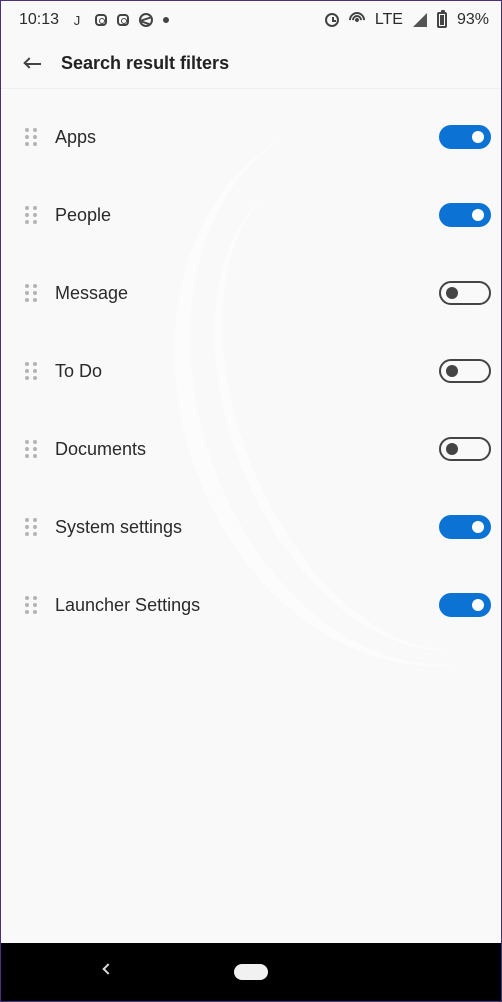 This screenshot has width=502, height=1002. What do you see at coordinates (465, 293) in the screenshot?
I see `toggle-message` at bounding box center [465, 293].